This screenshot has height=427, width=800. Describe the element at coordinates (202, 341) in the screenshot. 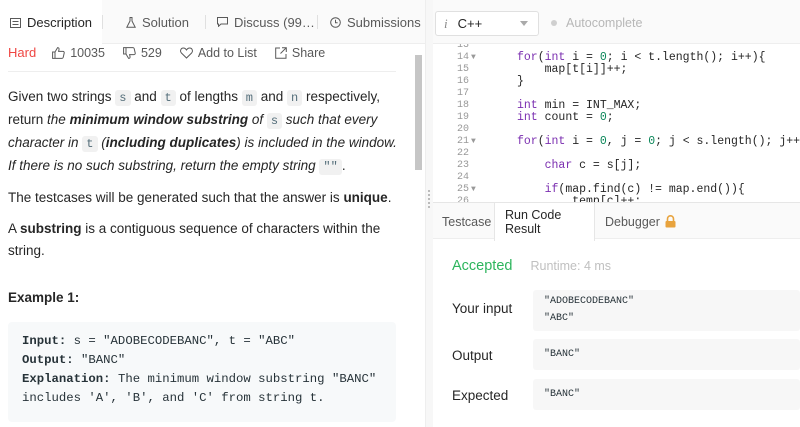

I see `example-input: Input: s = "ADOBECODEBANC", t = "ABC"` at that location.